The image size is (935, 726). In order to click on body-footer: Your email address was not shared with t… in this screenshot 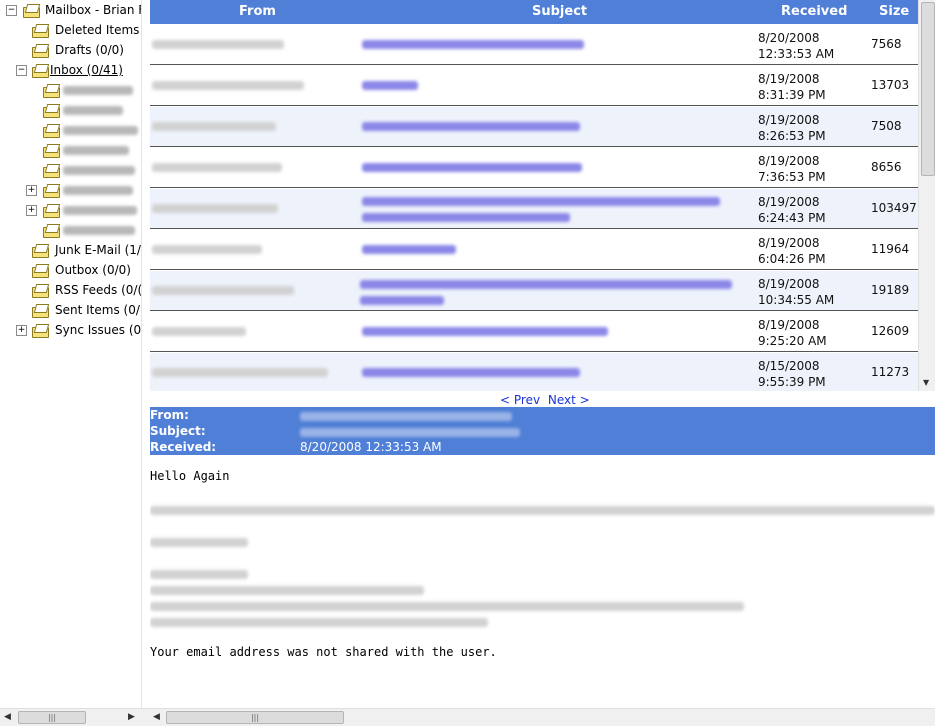, I will do `click(323, 652)`.